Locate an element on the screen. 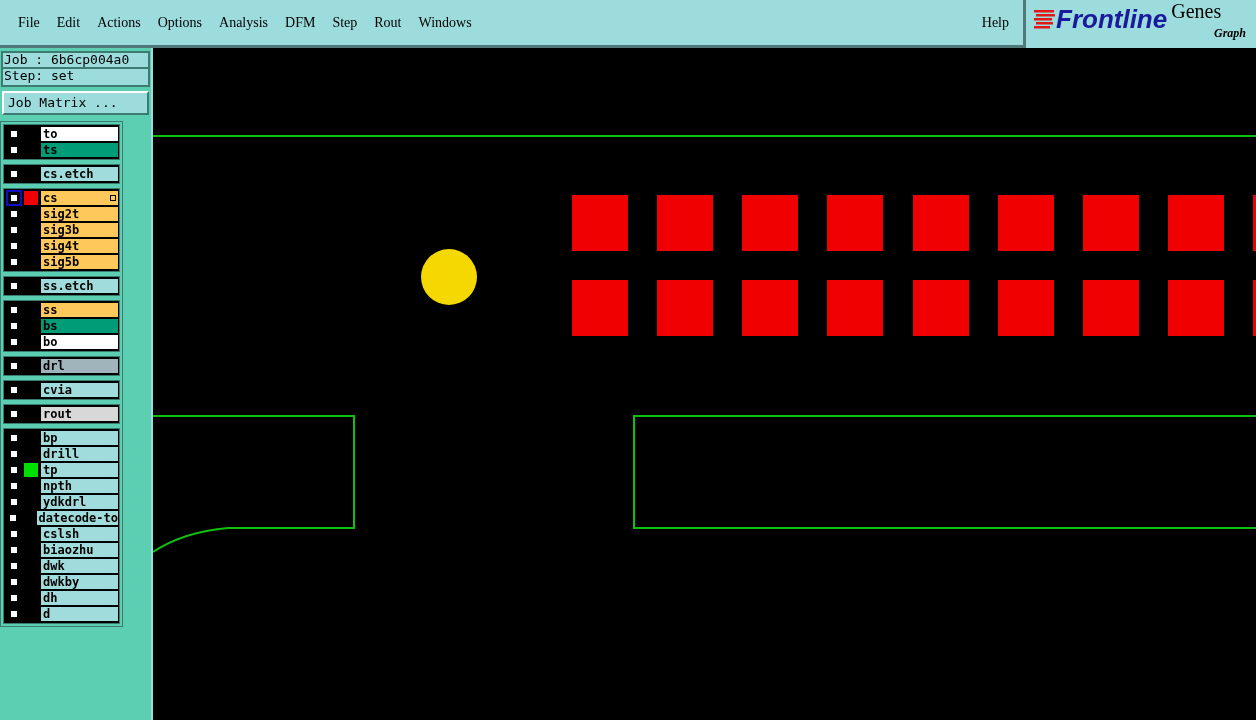 Image resolution: width=1256 pixels, height=720 pixels. layer-name: ss.etch is located at coordinates (79, 286).